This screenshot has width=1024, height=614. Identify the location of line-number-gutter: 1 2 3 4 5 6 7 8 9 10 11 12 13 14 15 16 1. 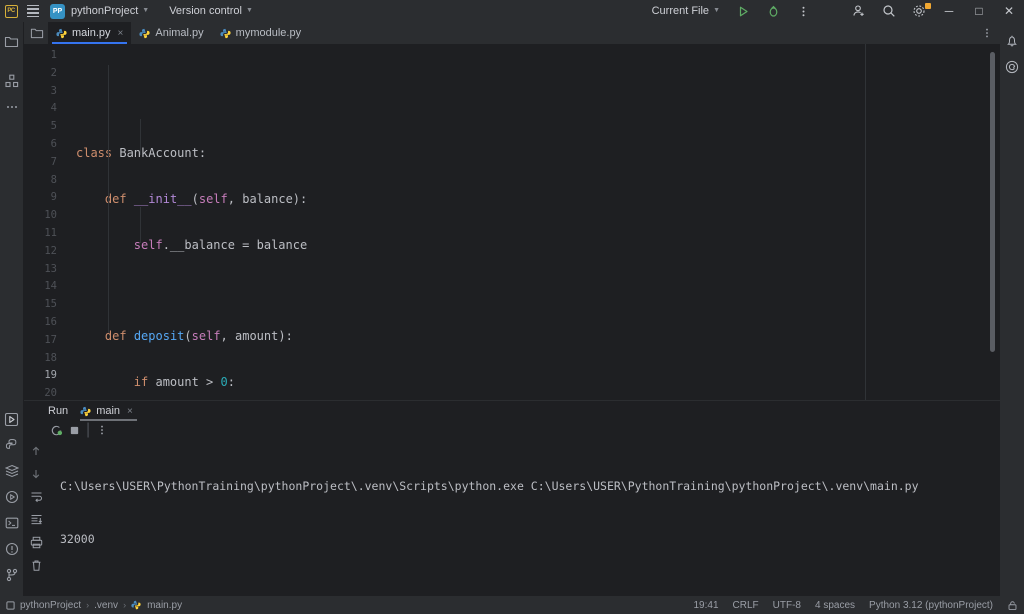
(45, 222).